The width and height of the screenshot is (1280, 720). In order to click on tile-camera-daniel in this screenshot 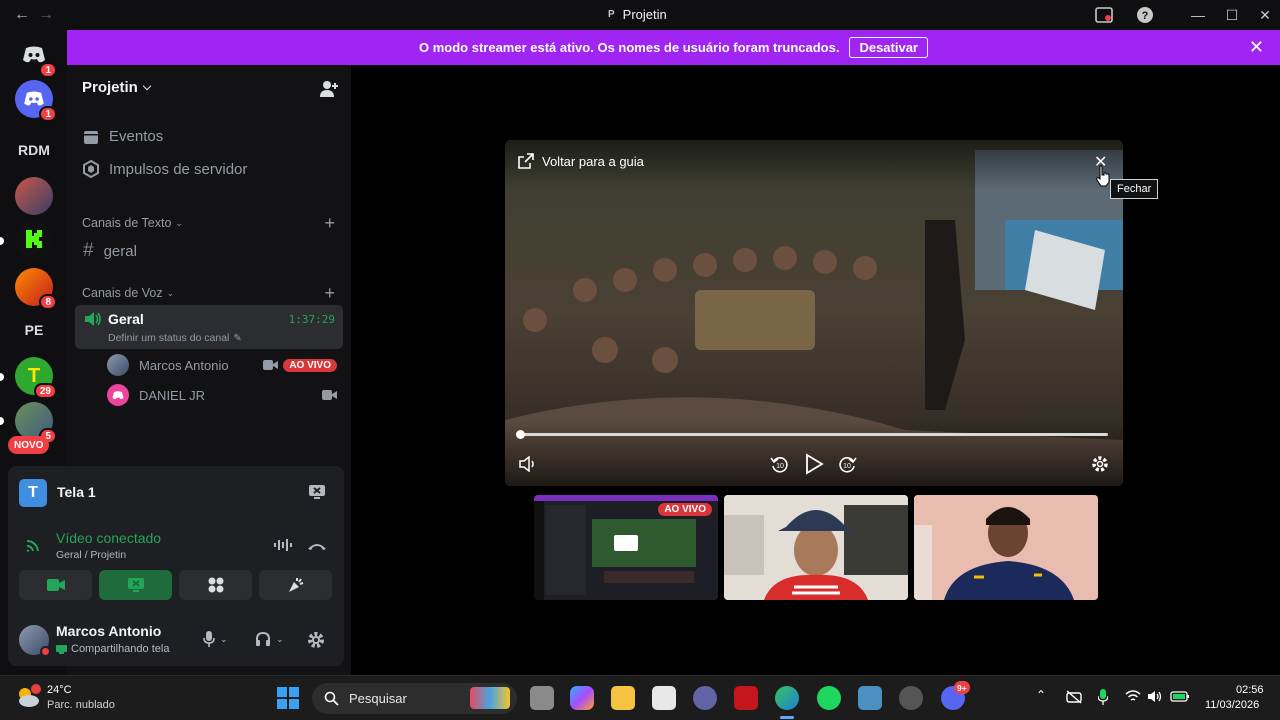, I will do `click(1006, 547)`.